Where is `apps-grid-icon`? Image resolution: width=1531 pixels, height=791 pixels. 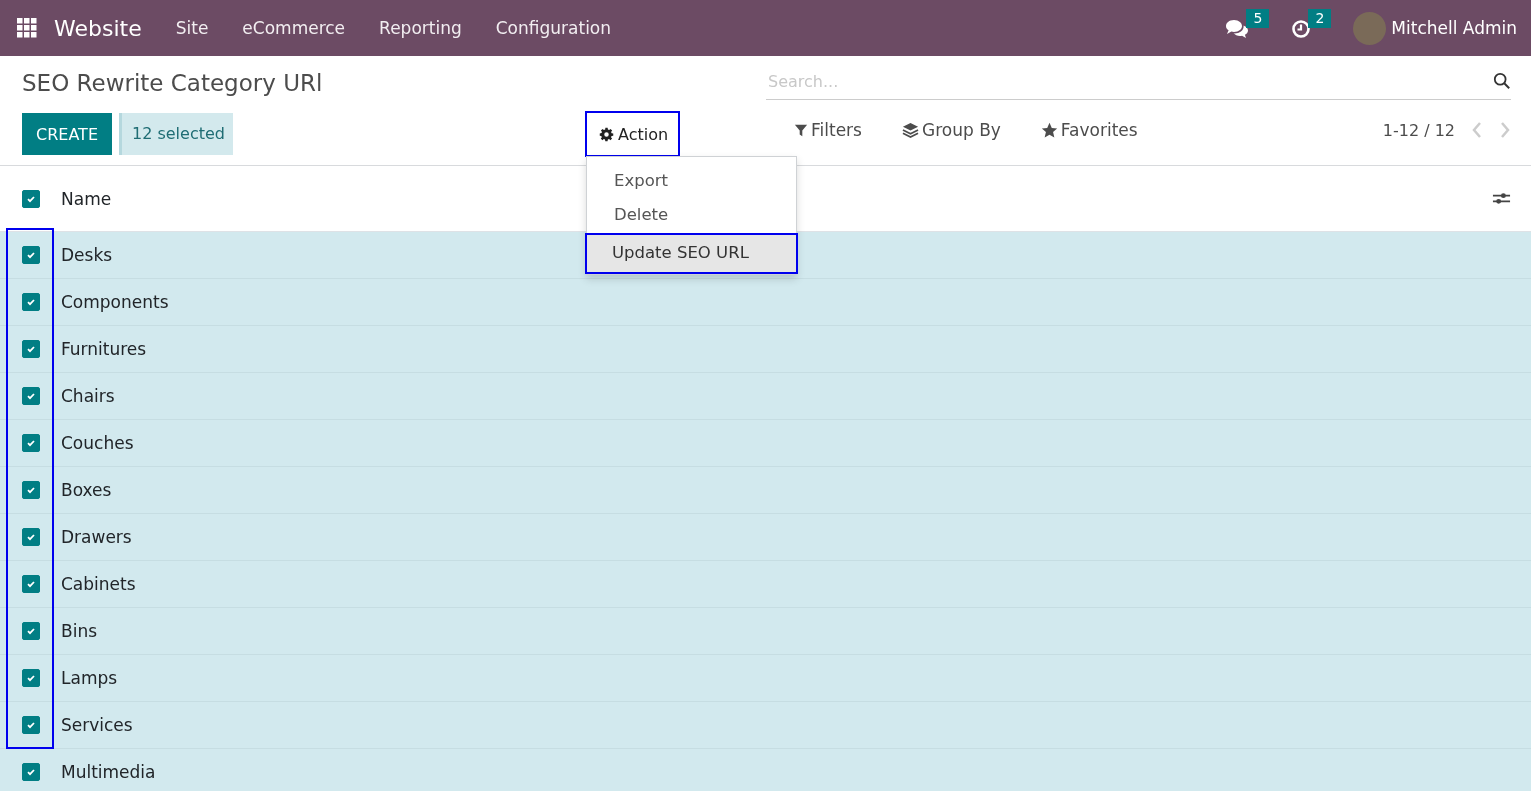
apps-grid-icon is located at coordinates (27, 28).